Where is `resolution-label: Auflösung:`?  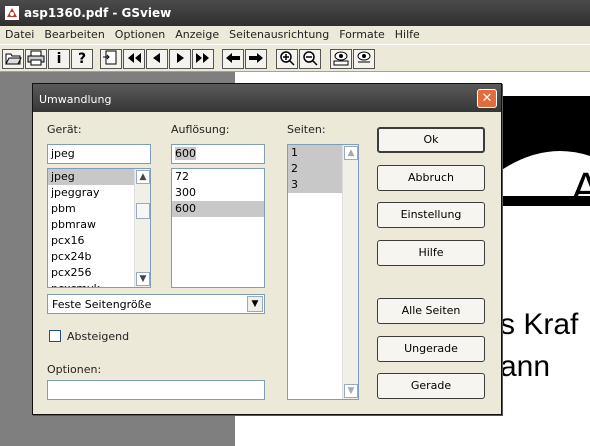
resolution-label: Auflösung: is located at coordinates (200, 129).